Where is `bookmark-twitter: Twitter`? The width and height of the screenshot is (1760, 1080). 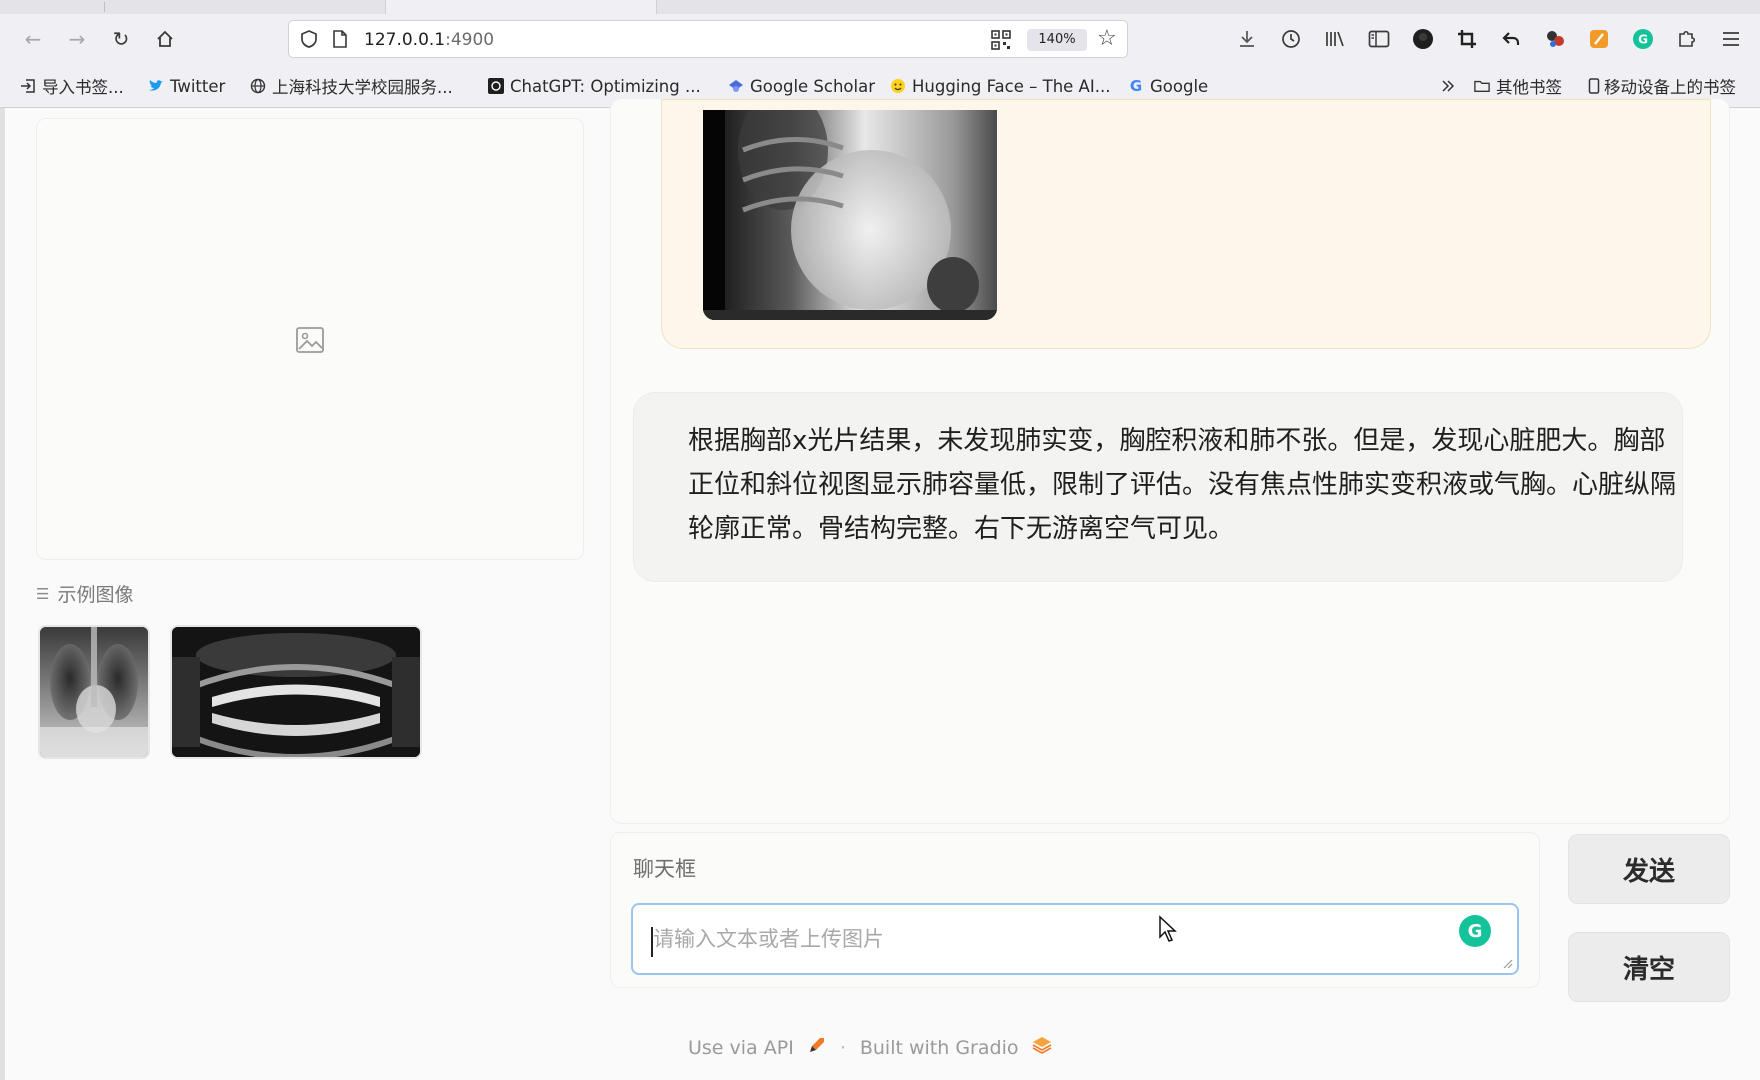
bookmark-twitter: Twitter is located at coordinates (186, 86).